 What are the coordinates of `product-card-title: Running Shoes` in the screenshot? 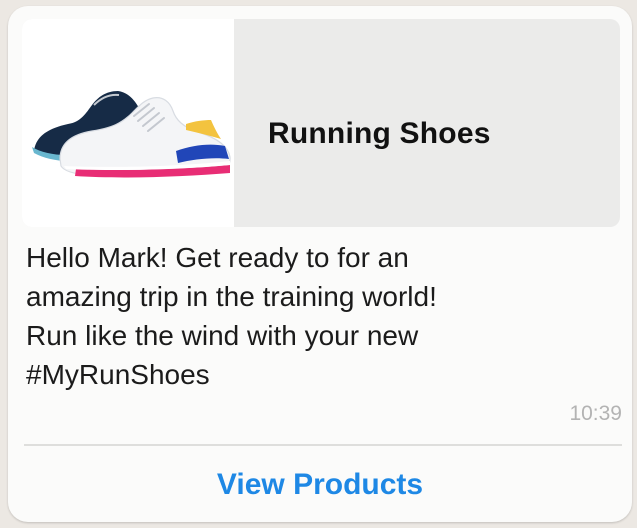 It's located at (379, 133).